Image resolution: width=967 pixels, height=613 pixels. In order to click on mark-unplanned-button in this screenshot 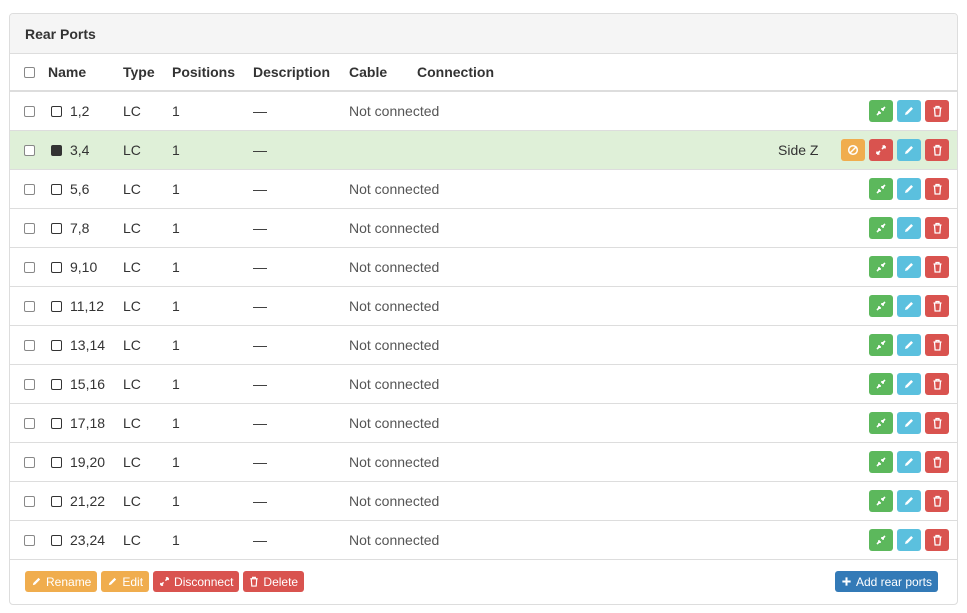, I will do `click(853, 150)`.